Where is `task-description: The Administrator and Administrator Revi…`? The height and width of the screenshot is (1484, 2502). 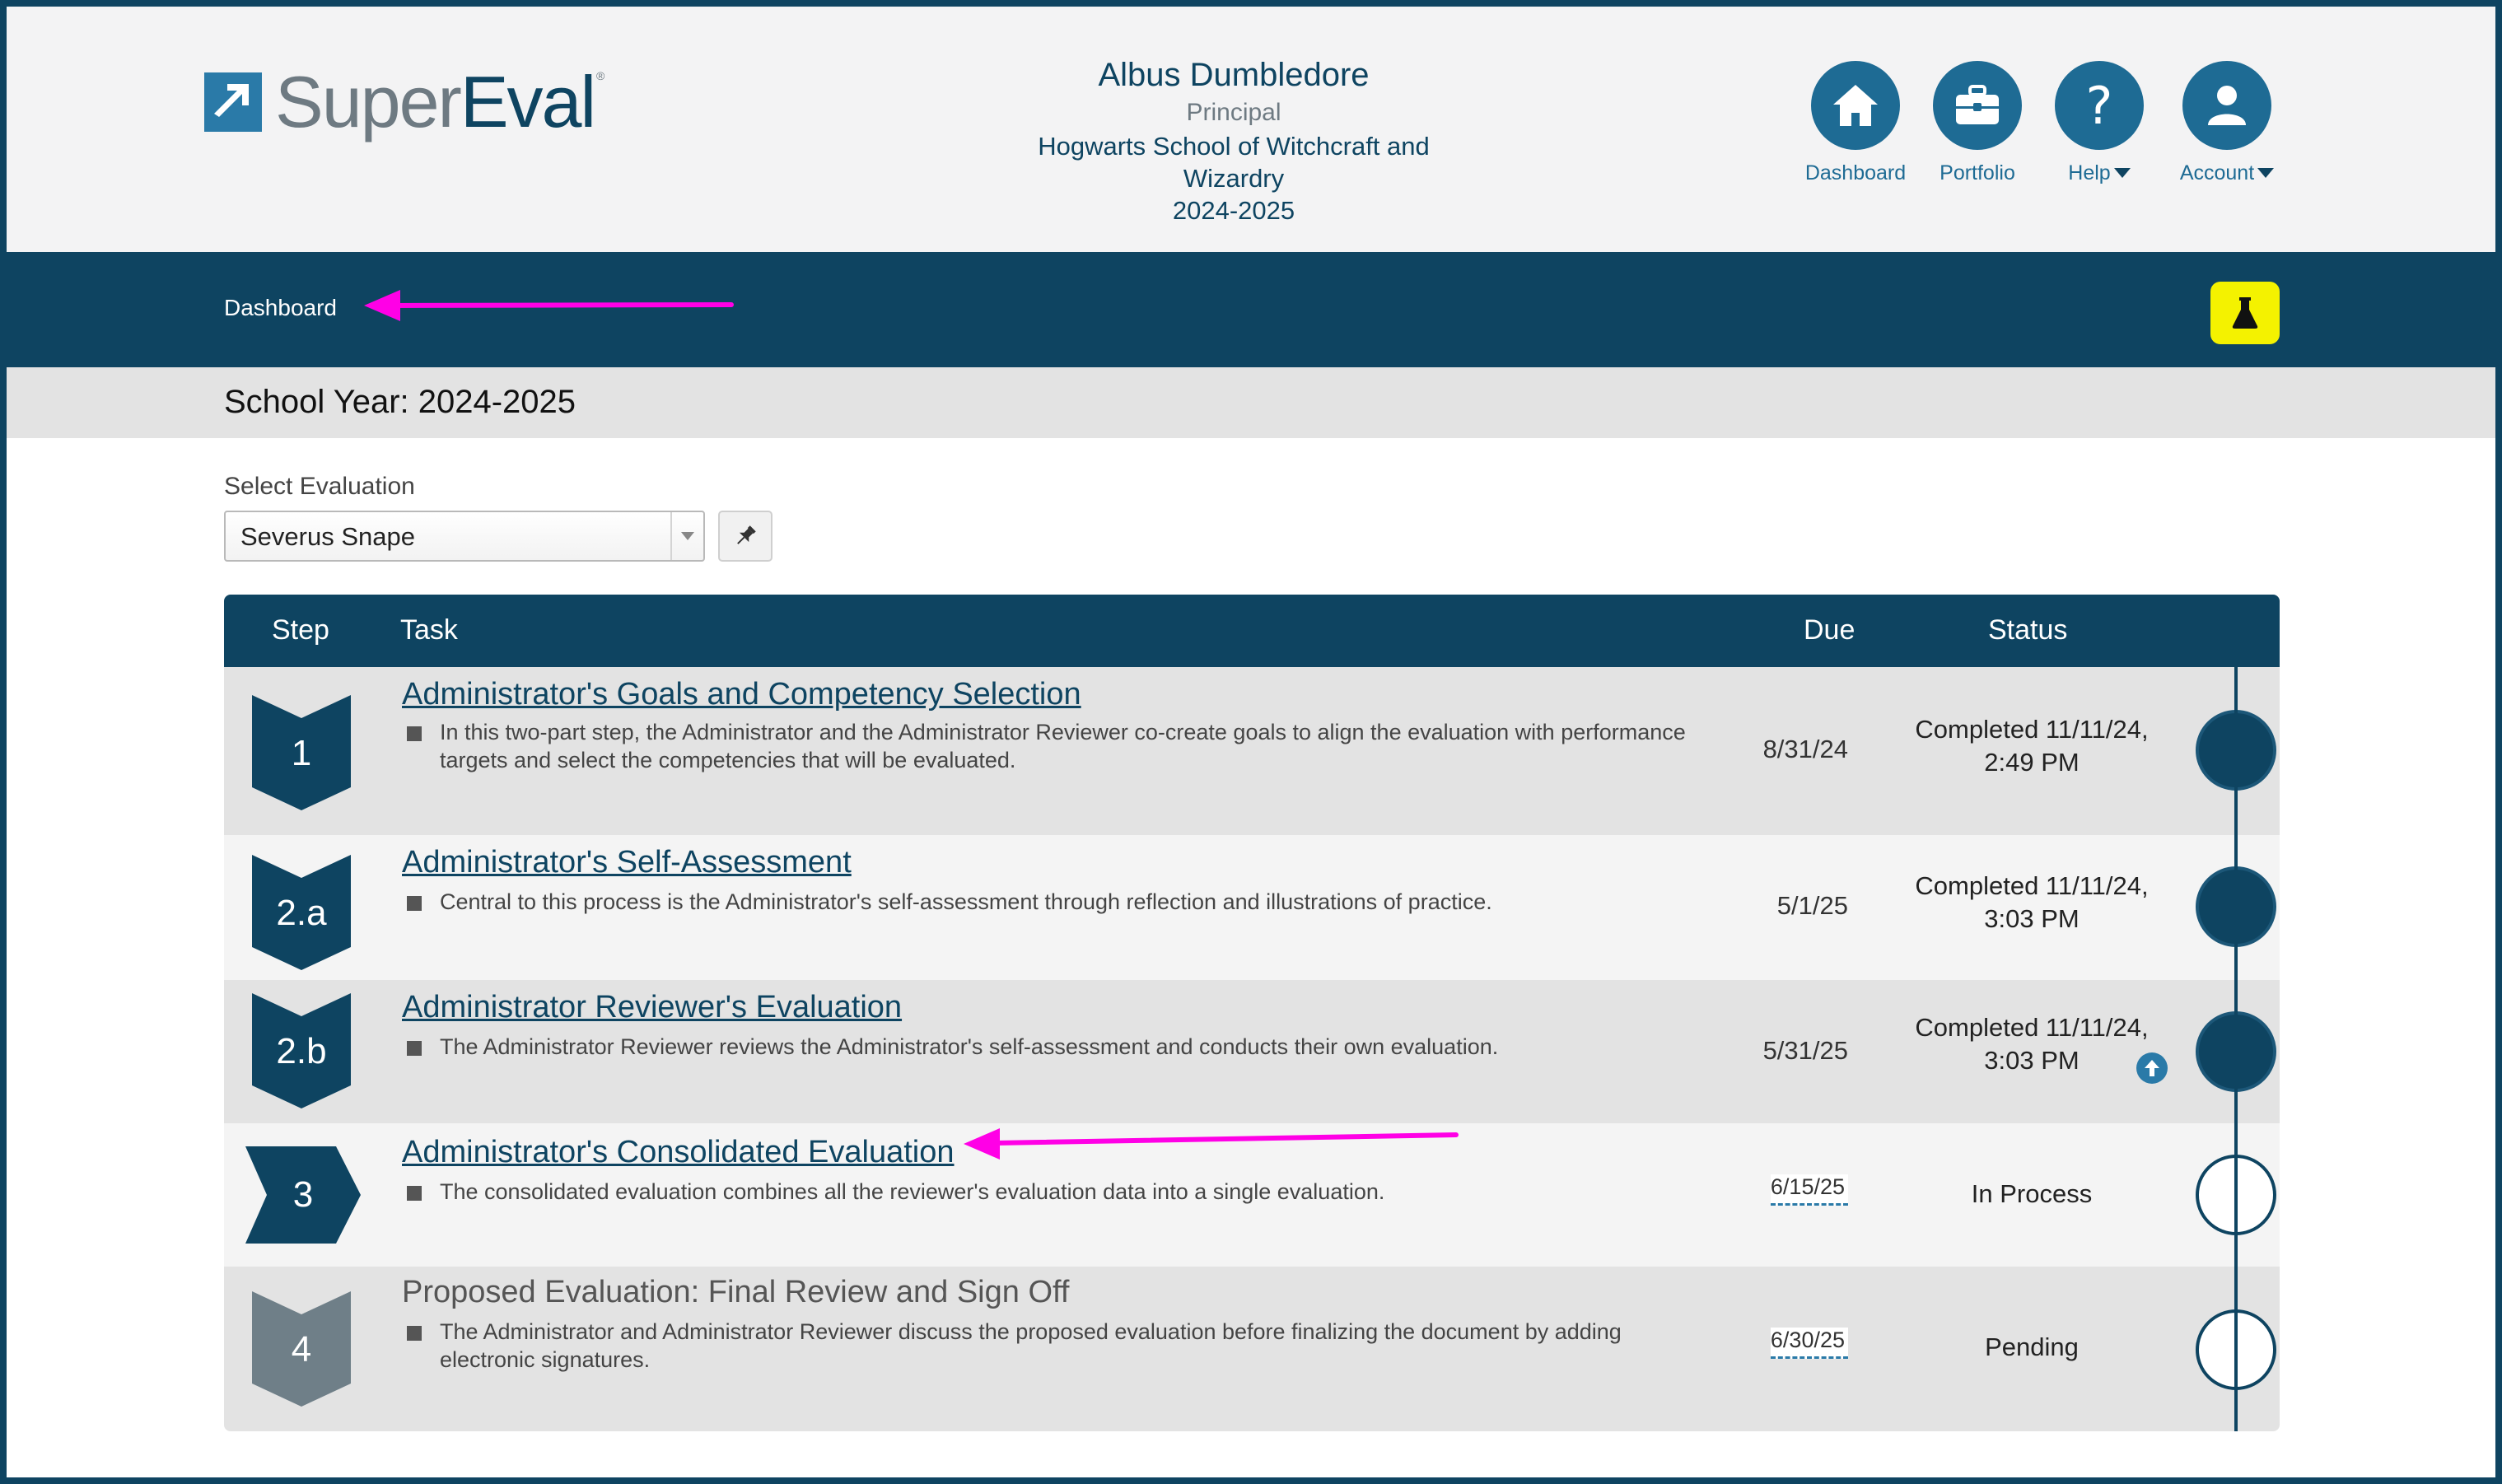 task-description: The Administrator and Administrator Revi… is located at coordinates (1049, 1346).